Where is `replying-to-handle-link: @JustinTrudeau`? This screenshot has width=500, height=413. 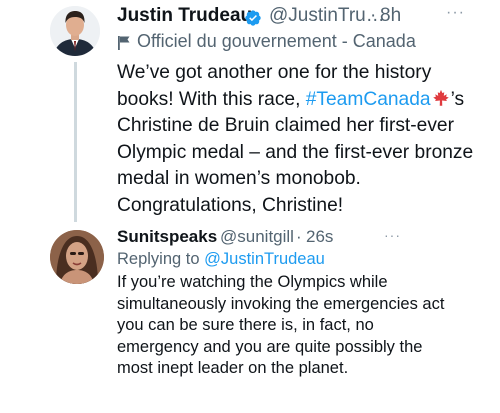
replying-to-handle-link: @JustinTrudeau is located at coordinates (264, 259).